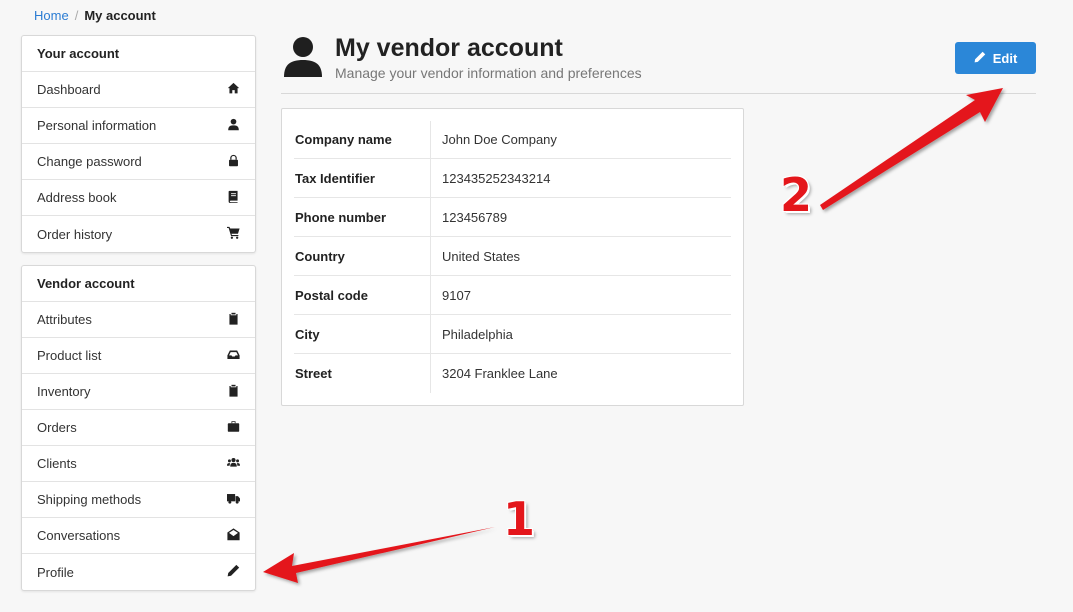 The height and width of the screenshot is (612, 1073). I want to click on briefcase-icon, so click(233, 428).